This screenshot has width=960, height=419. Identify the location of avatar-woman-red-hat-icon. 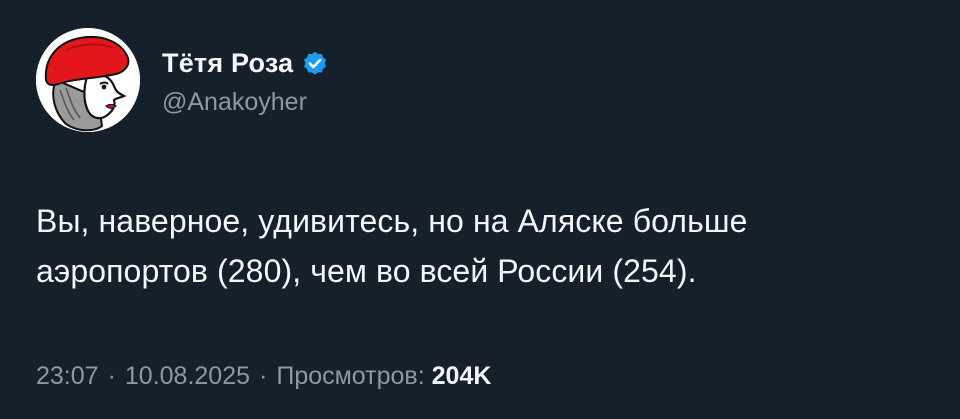
(88, 80).